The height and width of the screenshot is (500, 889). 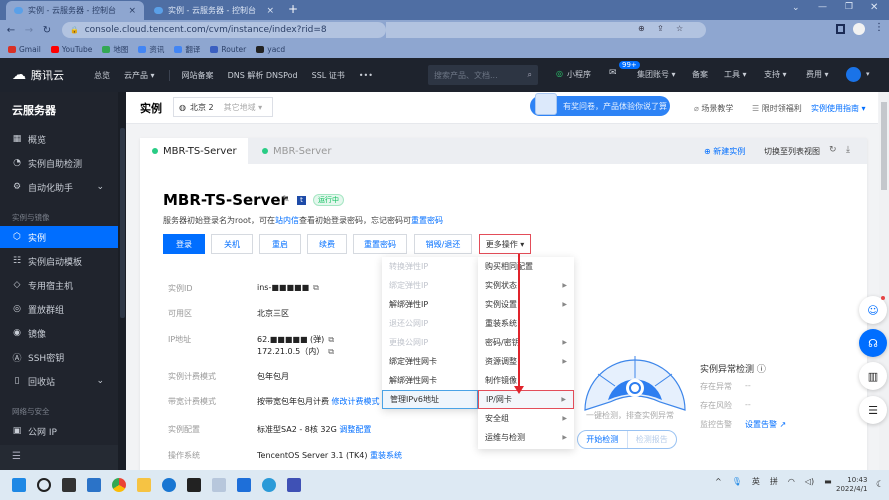 I want to click on menu-item-ip-eni: IP/网卡 ▶, so click(x=526, y=399).